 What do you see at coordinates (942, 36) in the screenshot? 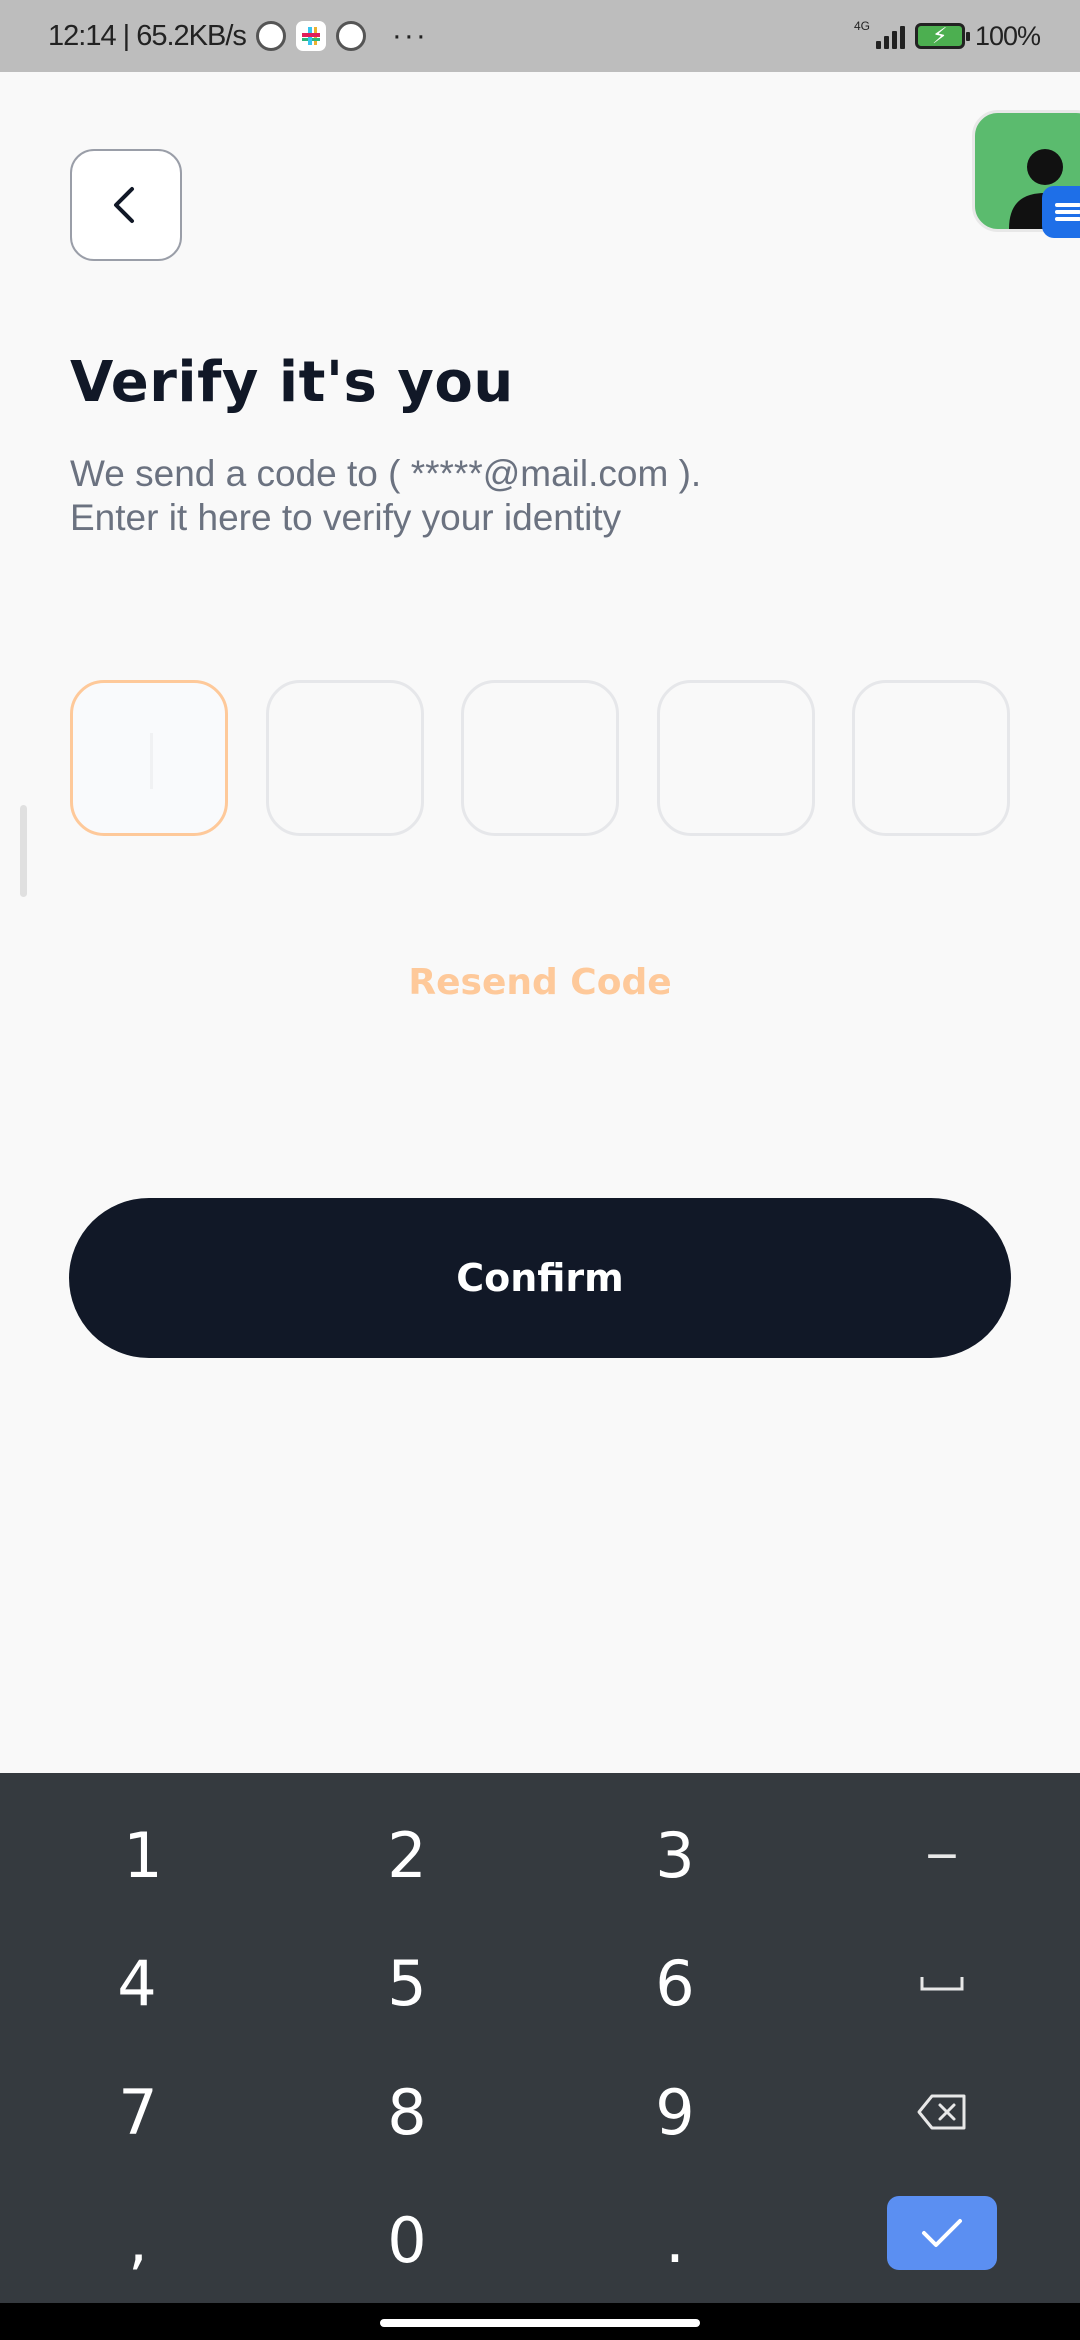
I see `battery-charging-icon: ⚡` at bounding box center [942, 36].